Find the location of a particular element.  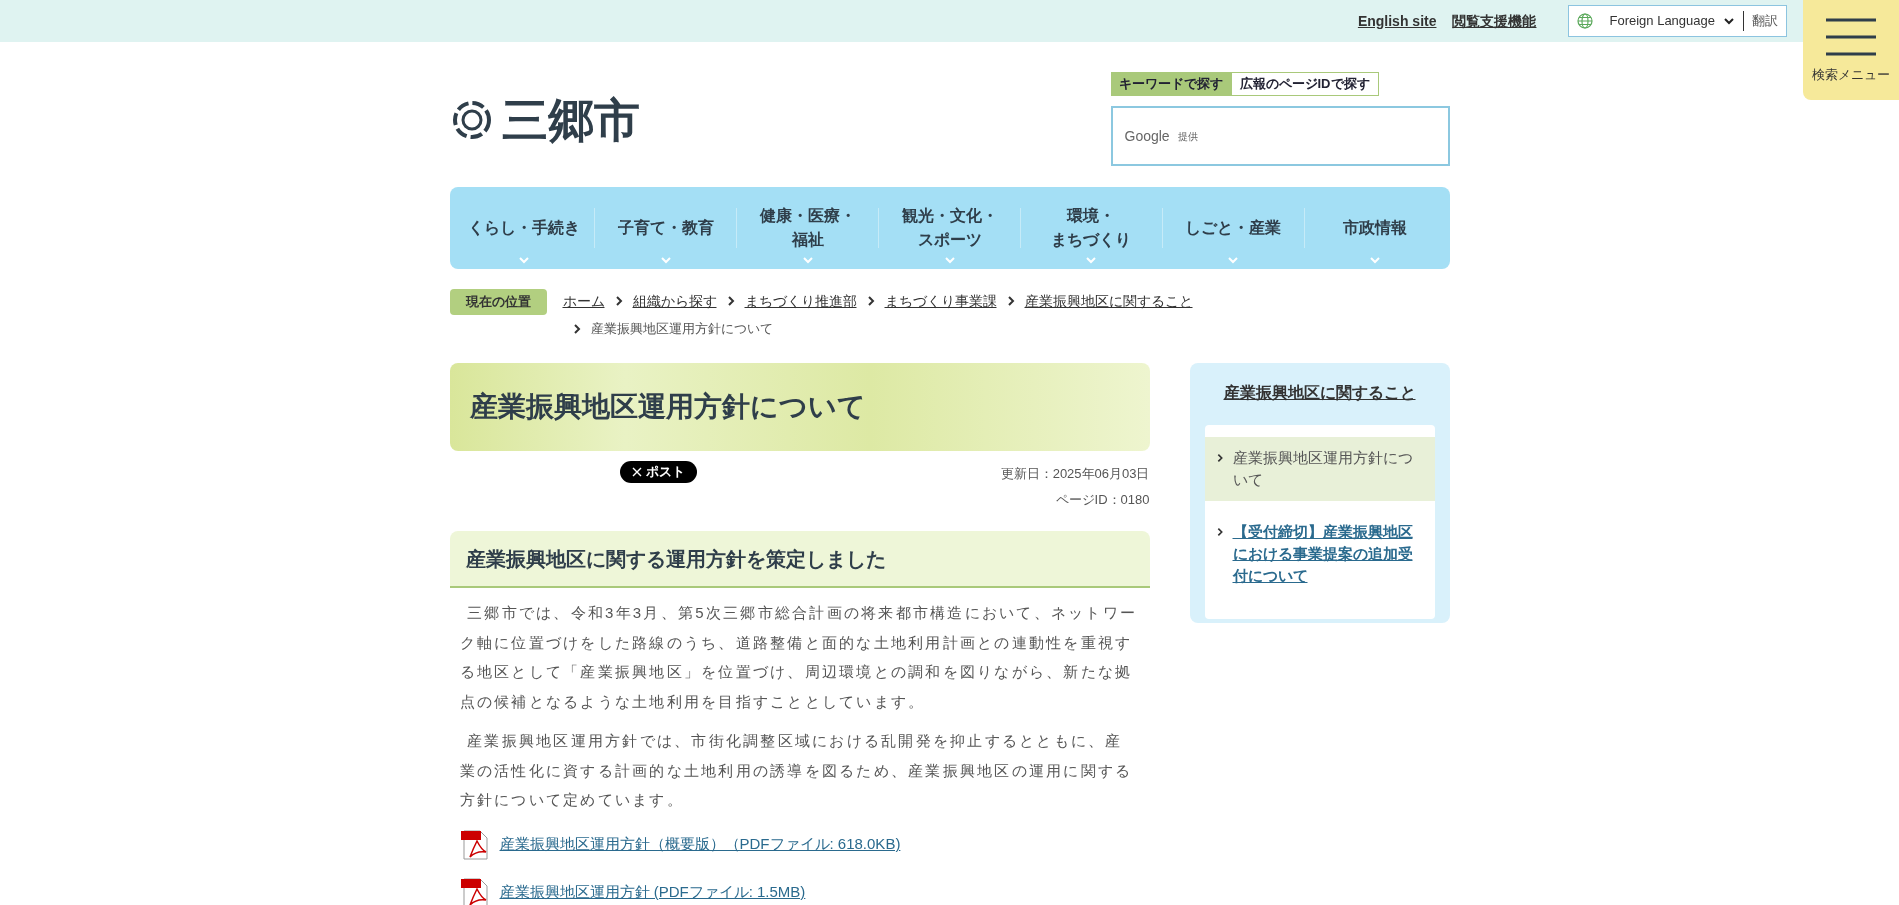

breadcrumb-label: 現在の位置 is located at coordinates (498, 302).